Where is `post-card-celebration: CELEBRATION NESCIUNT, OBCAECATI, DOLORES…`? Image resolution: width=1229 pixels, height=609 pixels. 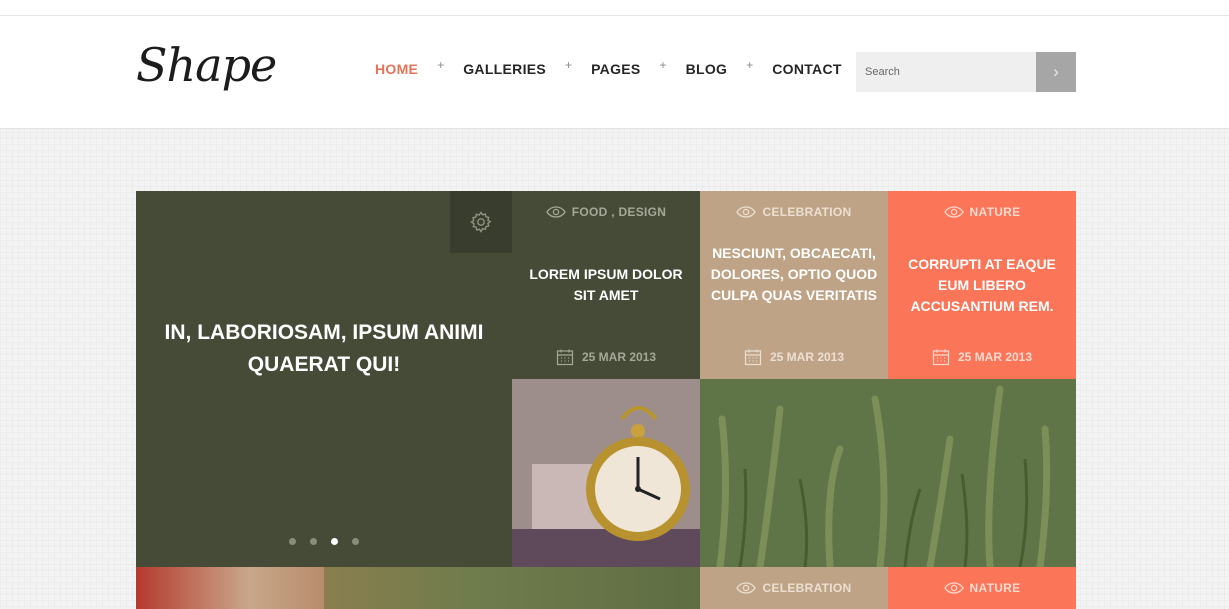 post-card-celebration: CELEBRATION NESCIUNT, OBCAECATI, DOLORES… is located at coordinates (794, 285).